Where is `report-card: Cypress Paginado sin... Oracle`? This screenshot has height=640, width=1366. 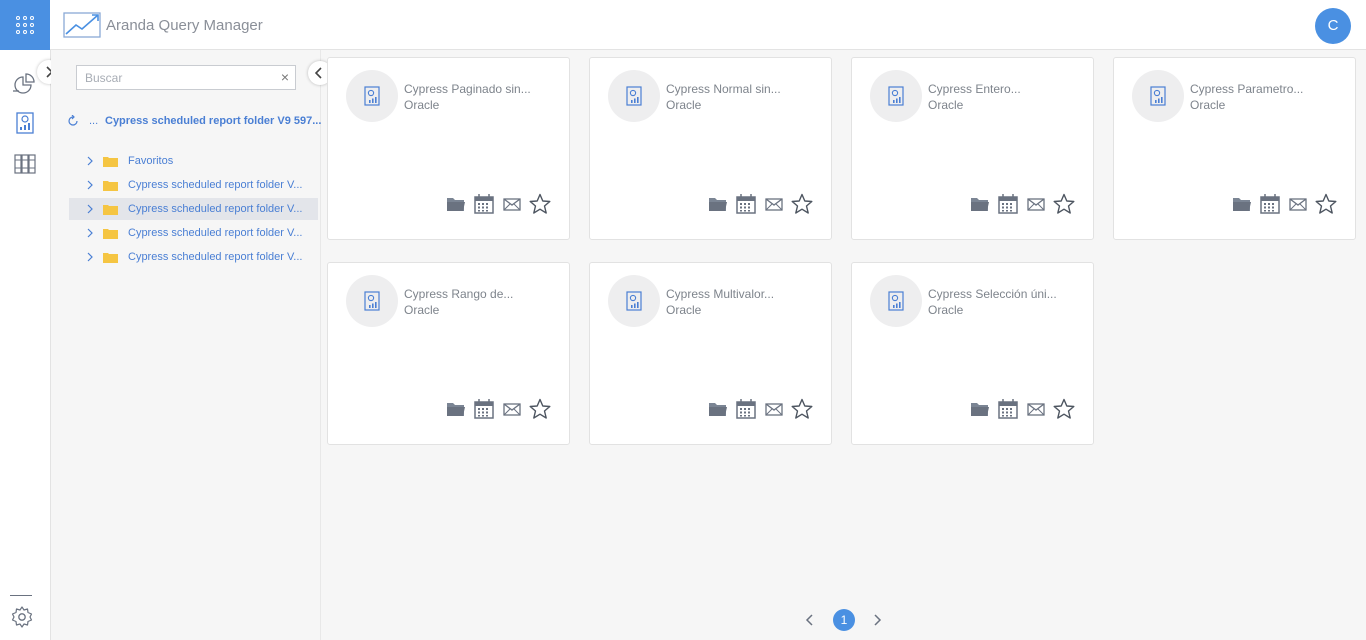
report-card: Cypress Paginado sin... Oracle is located at coordinates (448, 148).